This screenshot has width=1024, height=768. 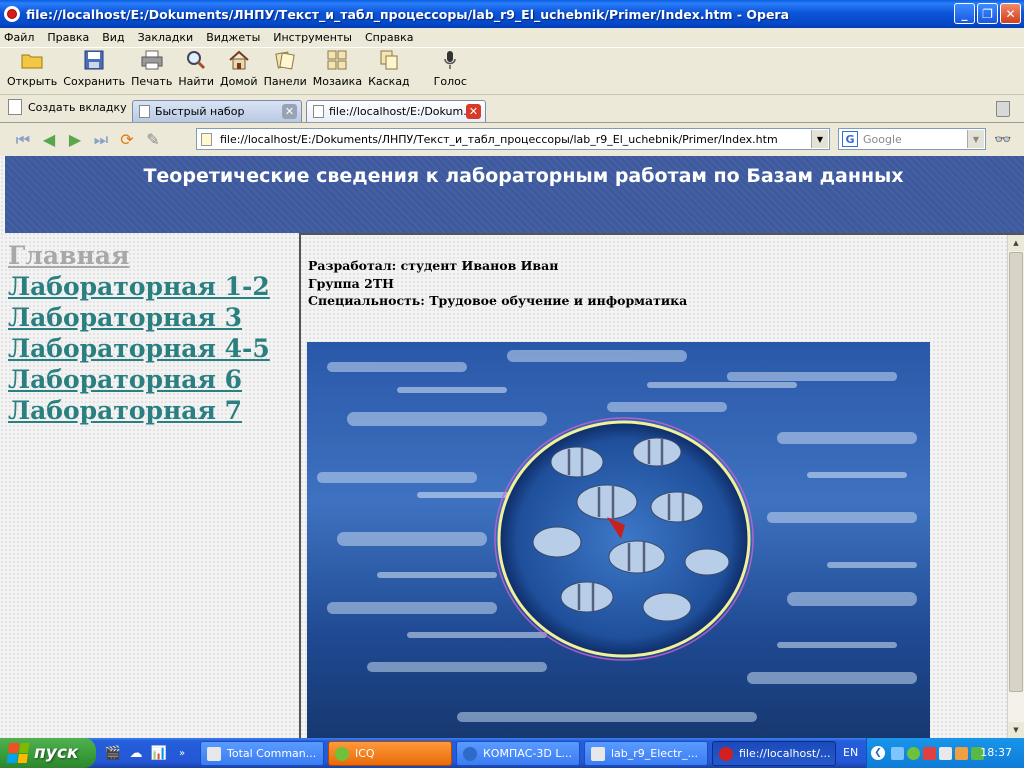 What do you see at coordinates (18, 753) in the screenshot?
I see `windows-flag-icon` at bounding box center [18, 753].